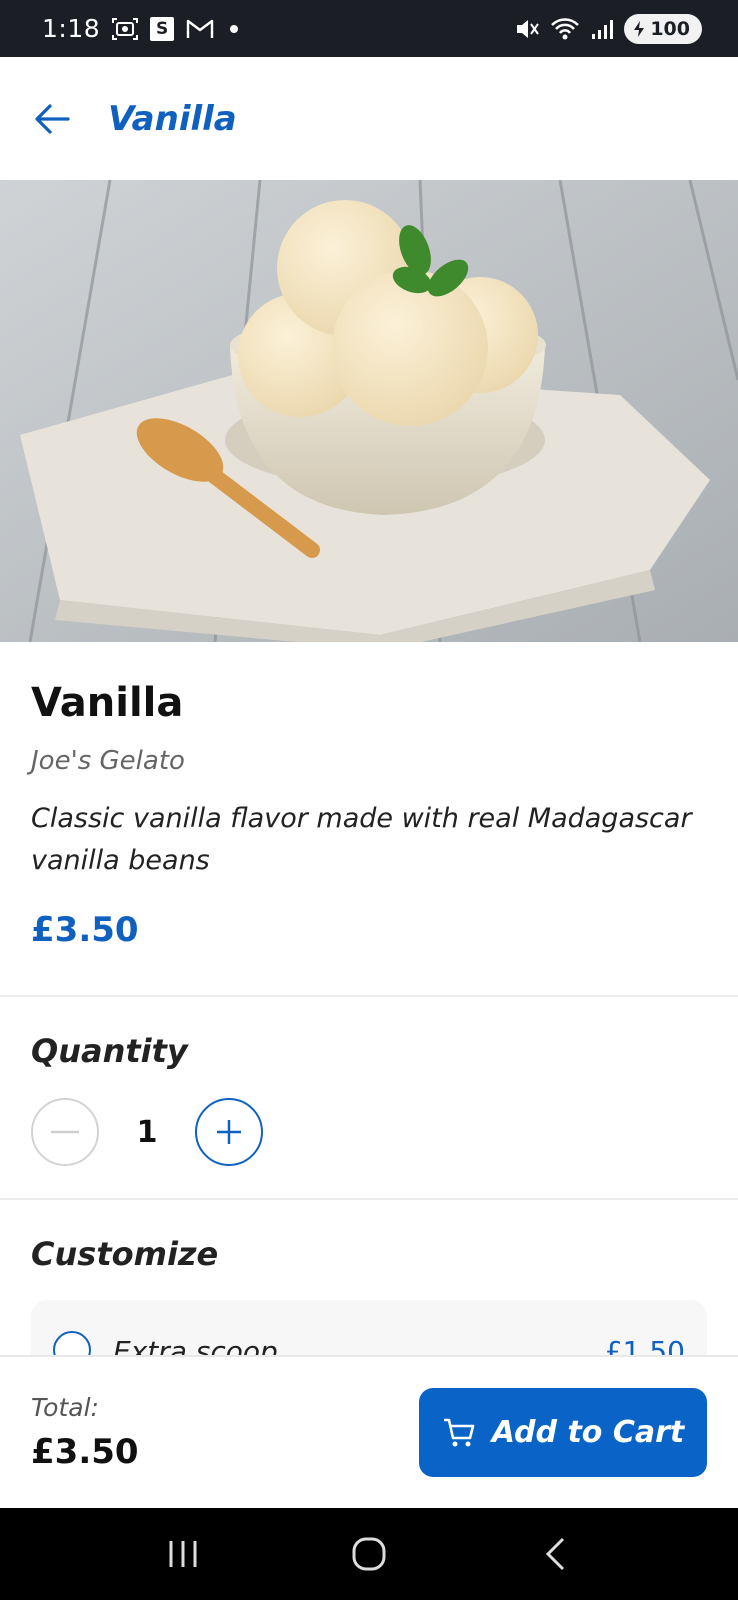  I want to click on minus-icon, so click(65, 1132).